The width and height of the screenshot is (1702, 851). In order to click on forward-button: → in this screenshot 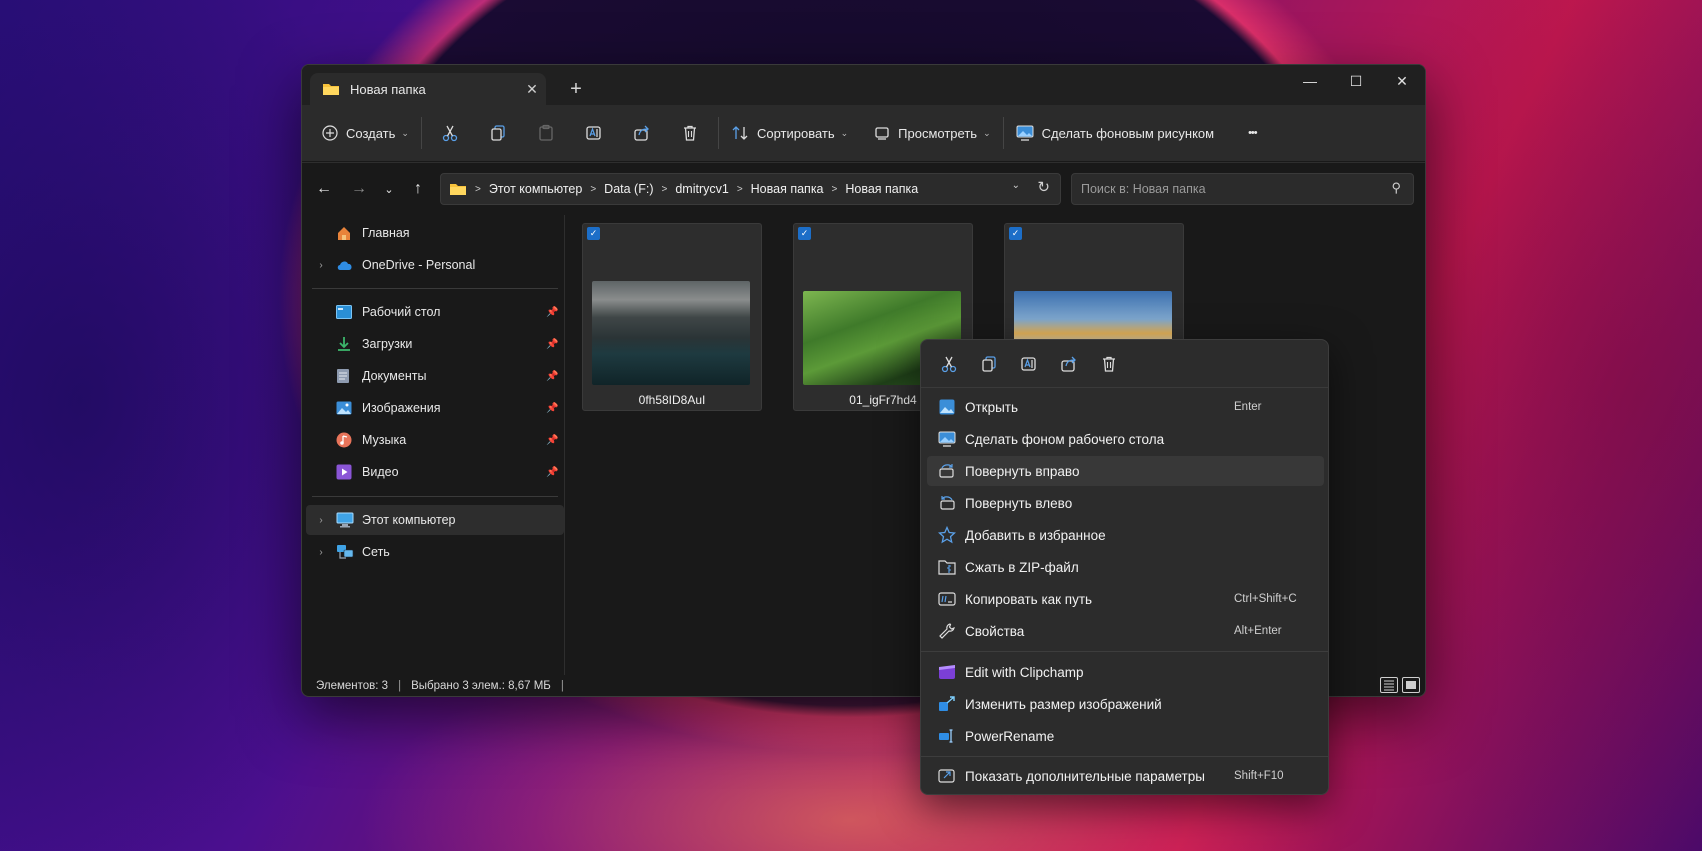, I will do `click(359, 189)`.